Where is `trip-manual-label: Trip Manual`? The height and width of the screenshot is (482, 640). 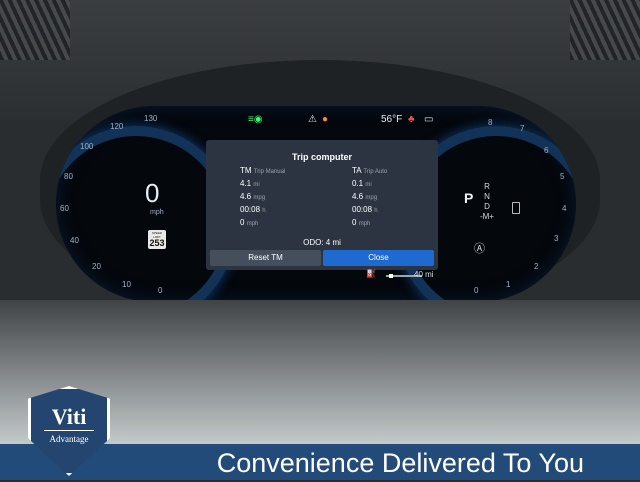 trip-manual-label: Trip Manual is located at coordinates (269, 172).